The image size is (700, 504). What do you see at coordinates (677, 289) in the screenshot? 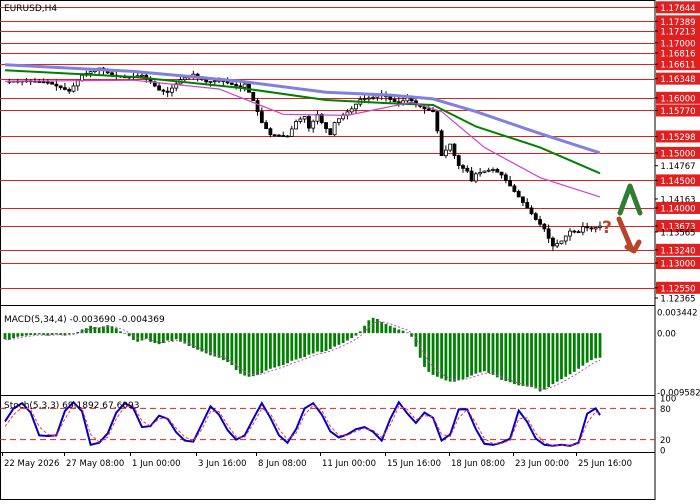
I see `price-tick-label: 1.12550` at bounding box center [677, 289].